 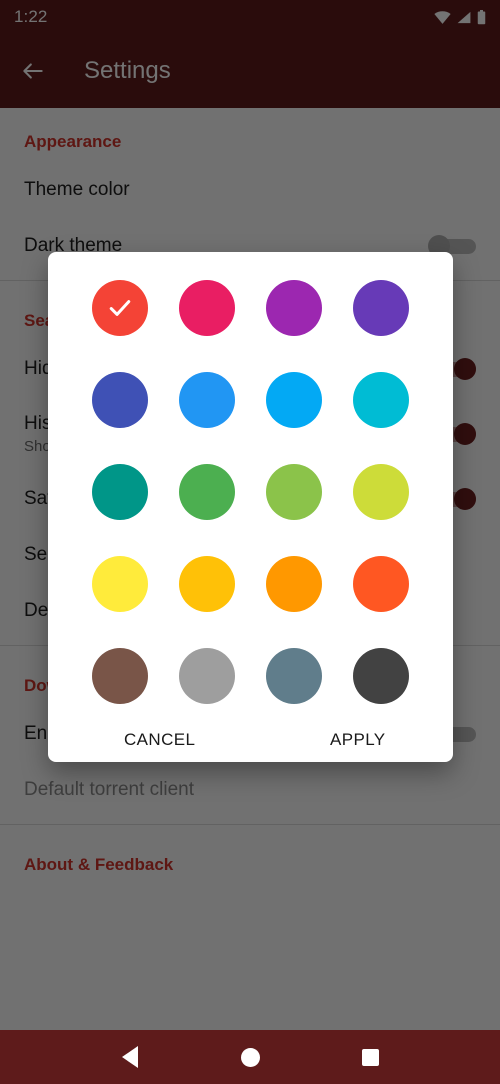 What do you see at coordinates (294, 308) in the screenshot?
I see `color-swatch-purple` at bounding box center [294, 308].